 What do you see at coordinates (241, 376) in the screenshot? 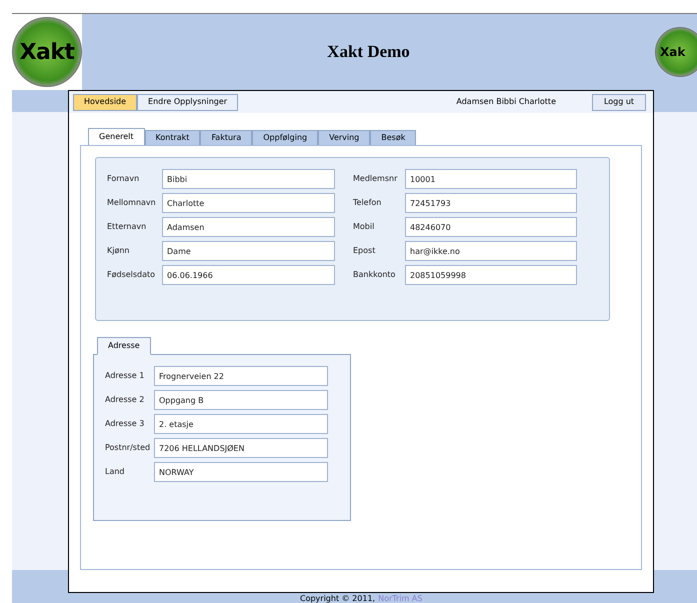
I see `input-field: Frognerveien 22` at bounding box center [241, 376].